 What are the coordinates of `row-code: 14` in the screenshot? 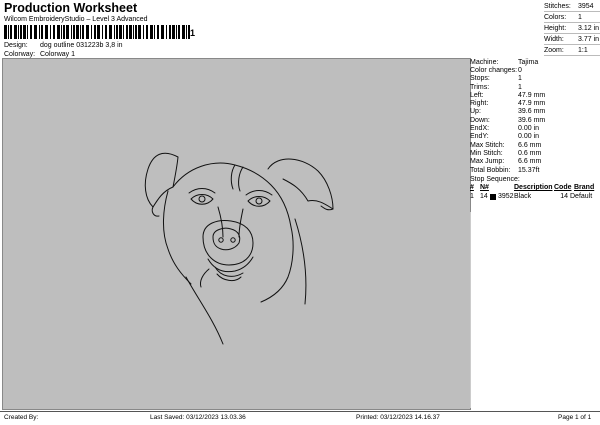 It's located at (564, 197).